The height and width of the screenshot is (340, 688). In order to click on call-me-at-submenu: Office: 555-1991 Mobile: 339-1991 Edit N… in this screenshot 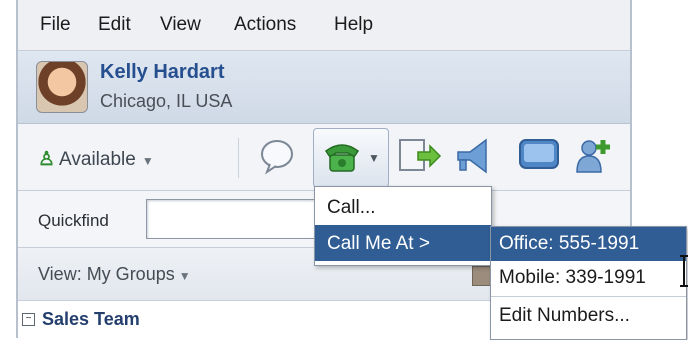, I will do `click(588, 283)`.